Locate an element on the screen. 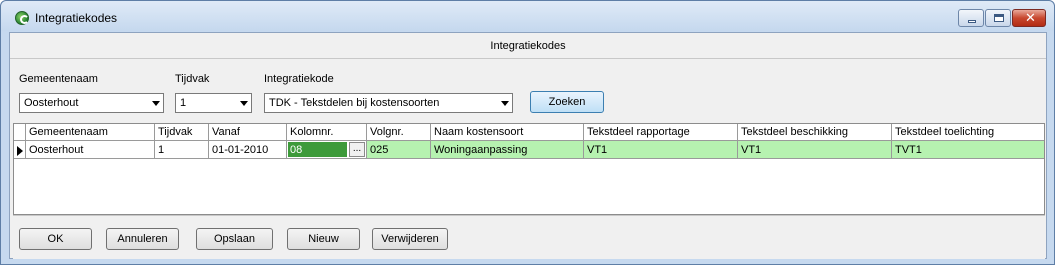  minimize-button is located at coordinates (971, 18).